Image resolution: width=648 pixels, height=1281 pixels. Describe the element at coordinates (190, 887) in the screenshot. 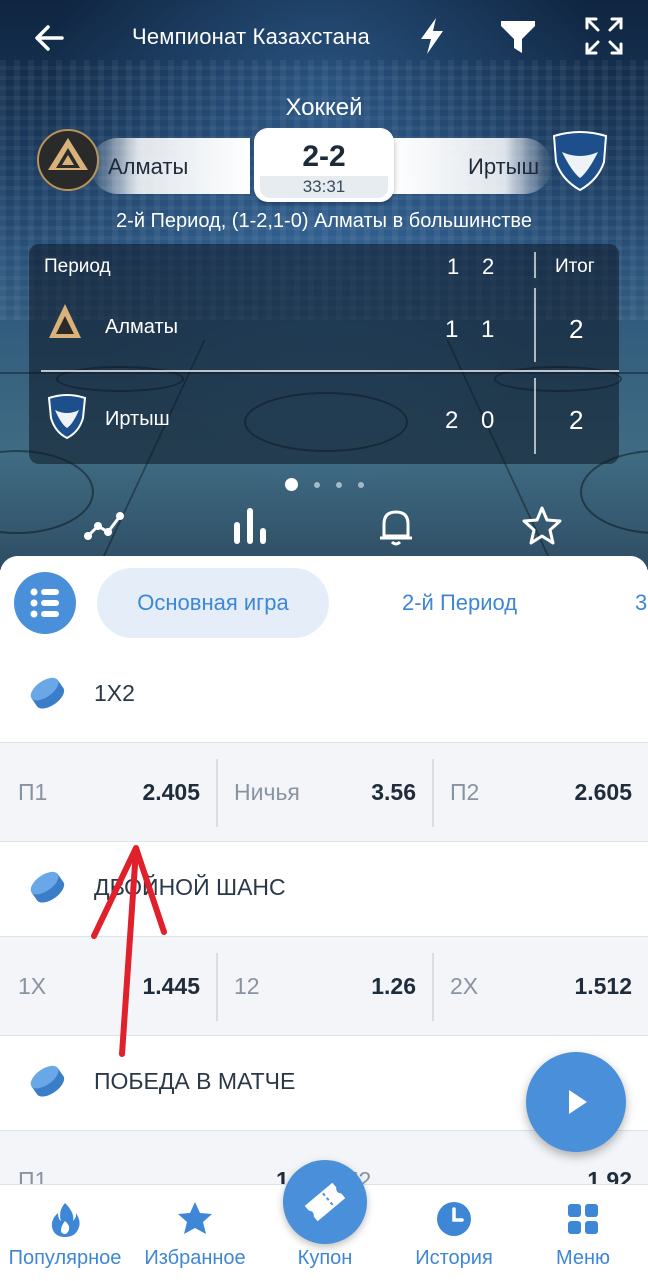

I see `market-title: ДВОЙНОЙ ШАНС` at that location.